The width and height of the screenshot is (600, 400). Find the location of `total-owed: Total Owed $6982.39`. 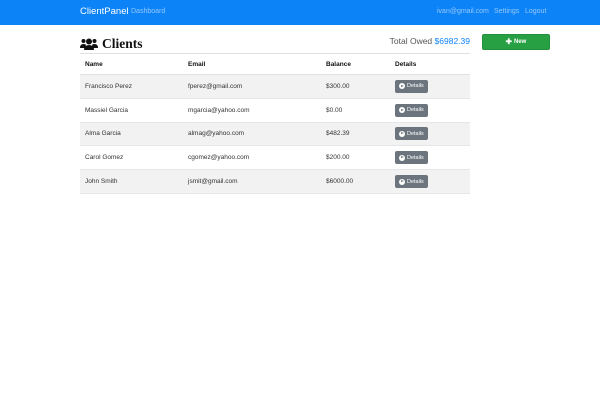

total-owed: Total Owed $6982.39 is located at coordinates (430, 41).